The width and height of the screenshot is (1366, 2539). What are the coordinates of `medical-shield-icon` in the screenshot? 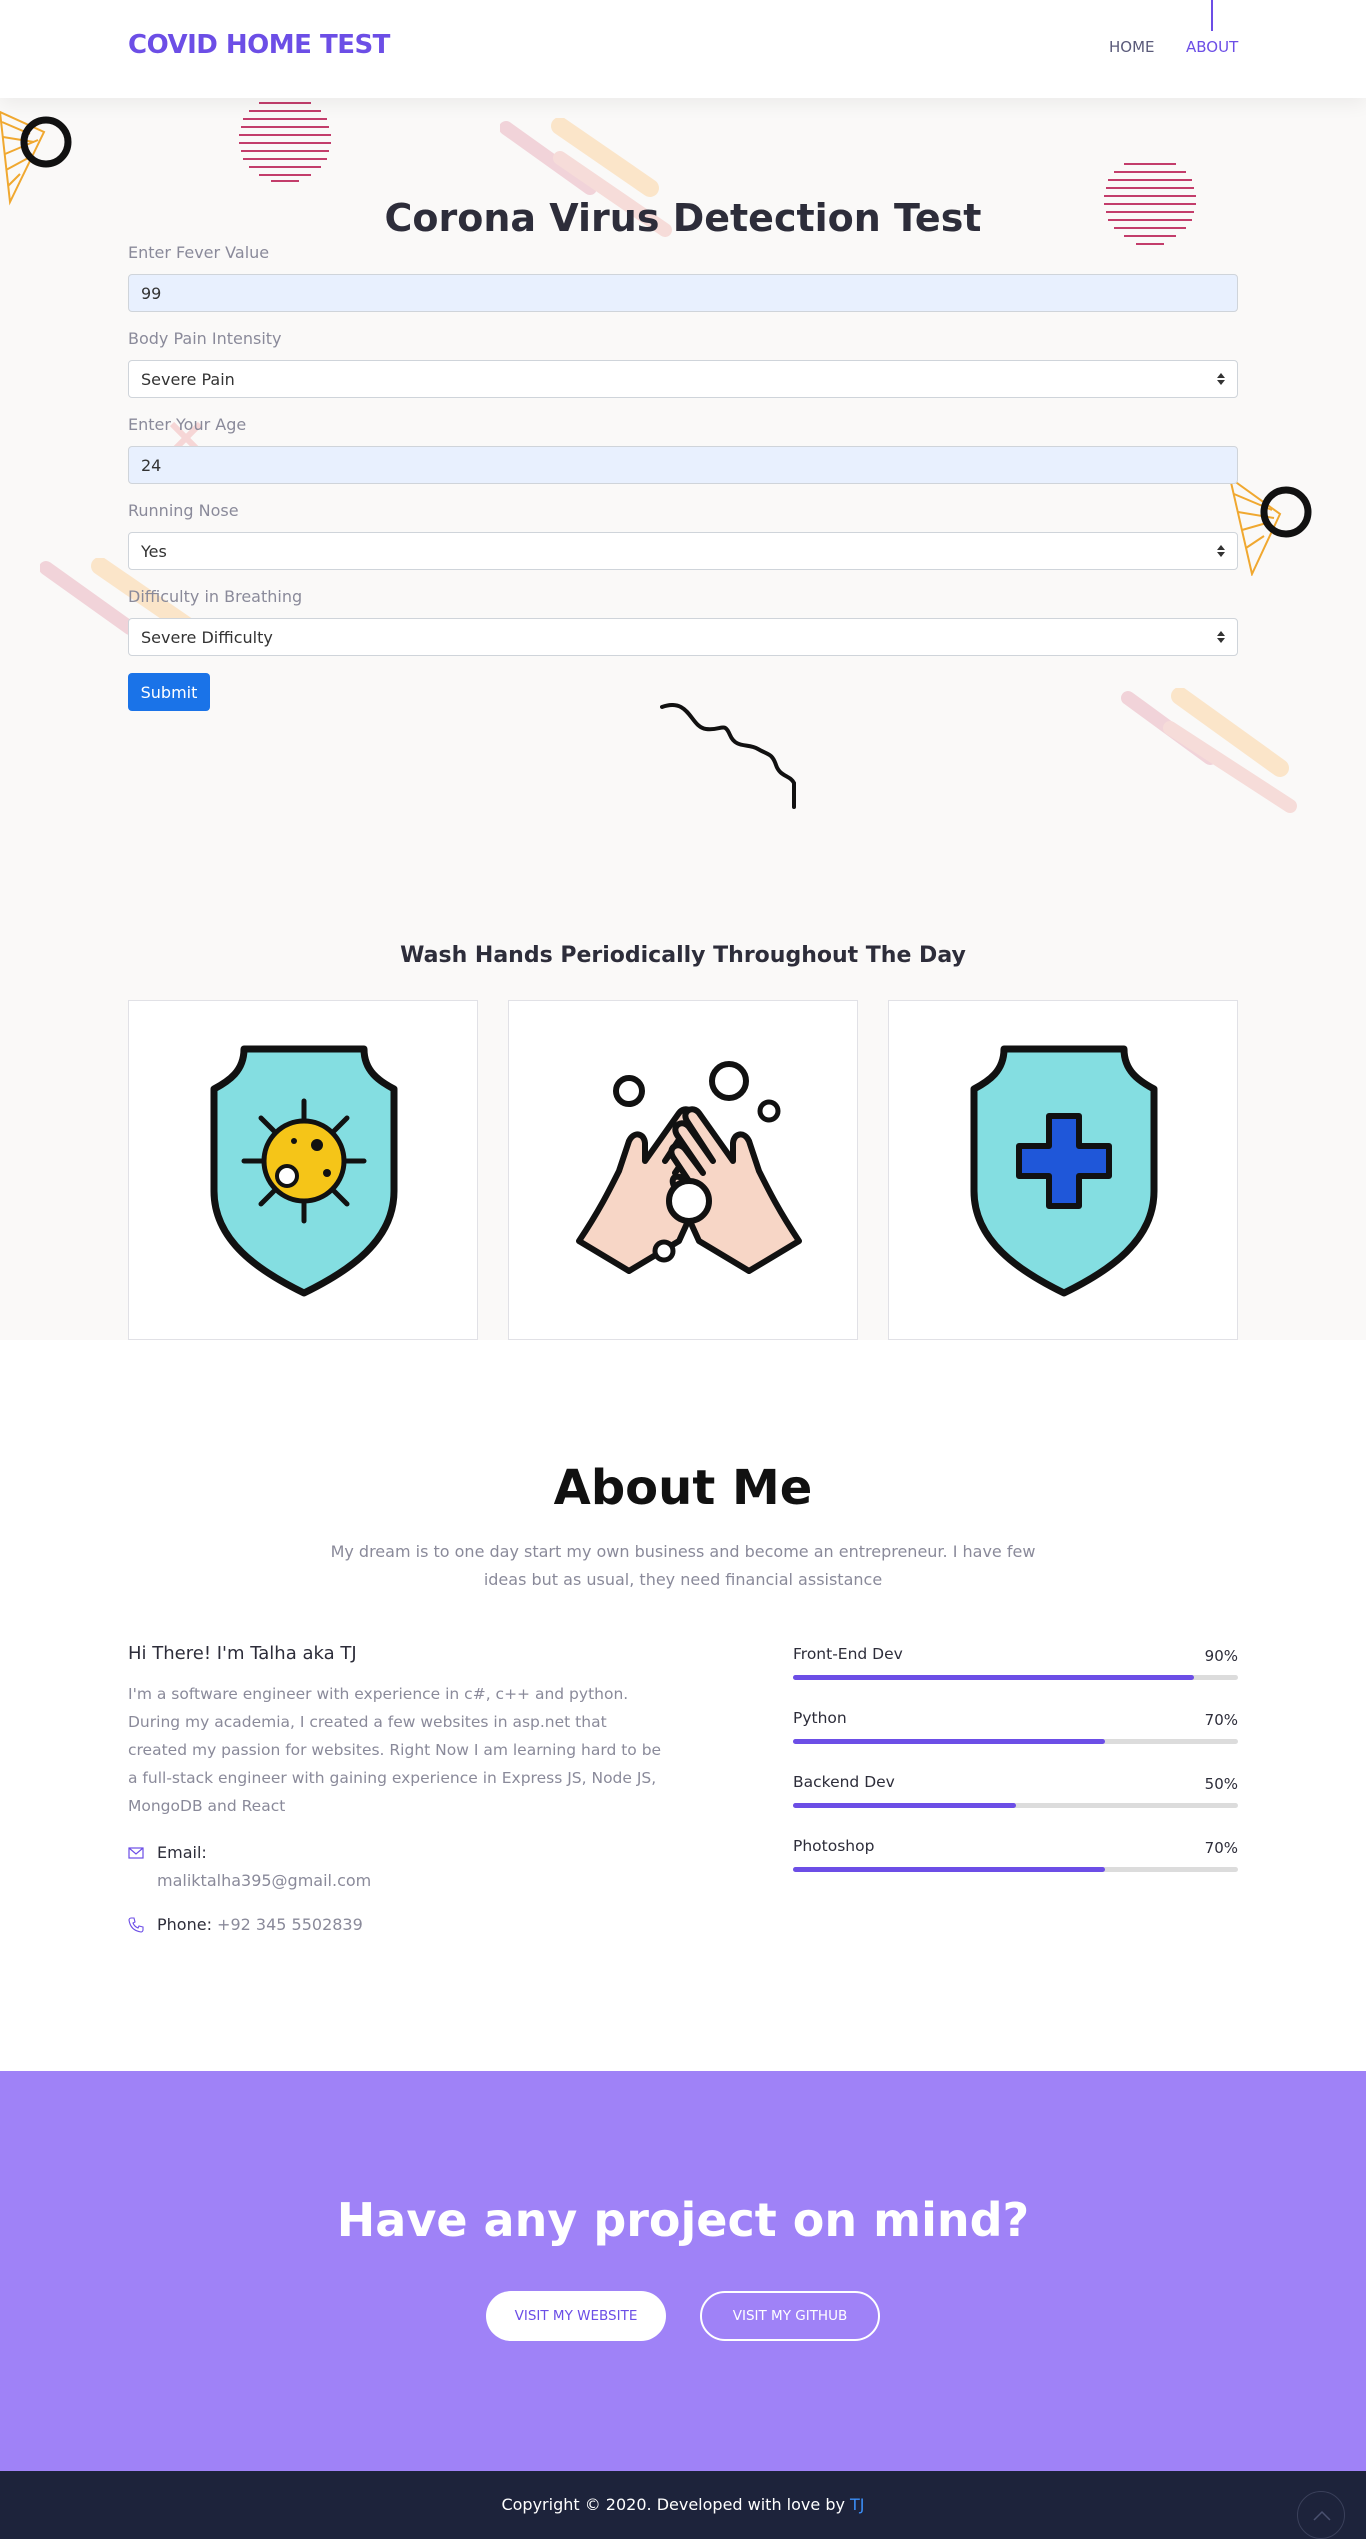 It's located at (1064, 1171).